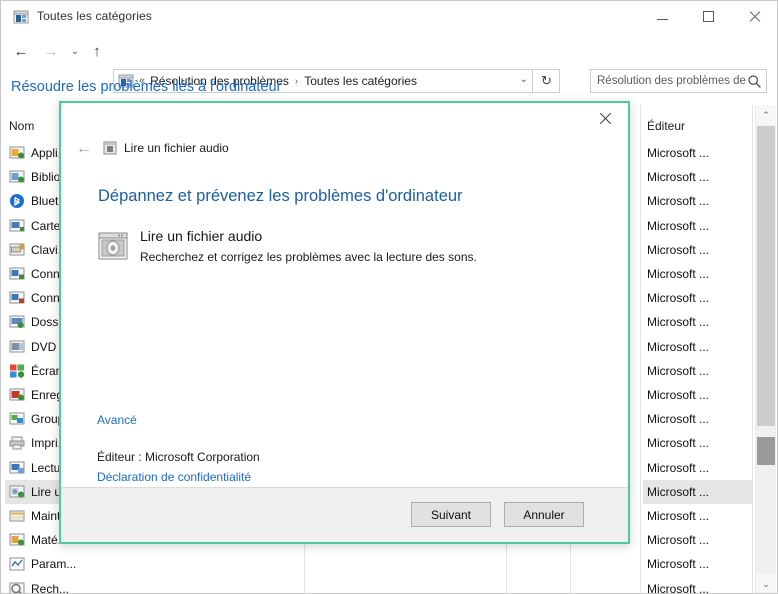  What do you see at coordinates (17, 468) in the screenshot?
I see `media-player-icon` at bounding box center [17, 468].